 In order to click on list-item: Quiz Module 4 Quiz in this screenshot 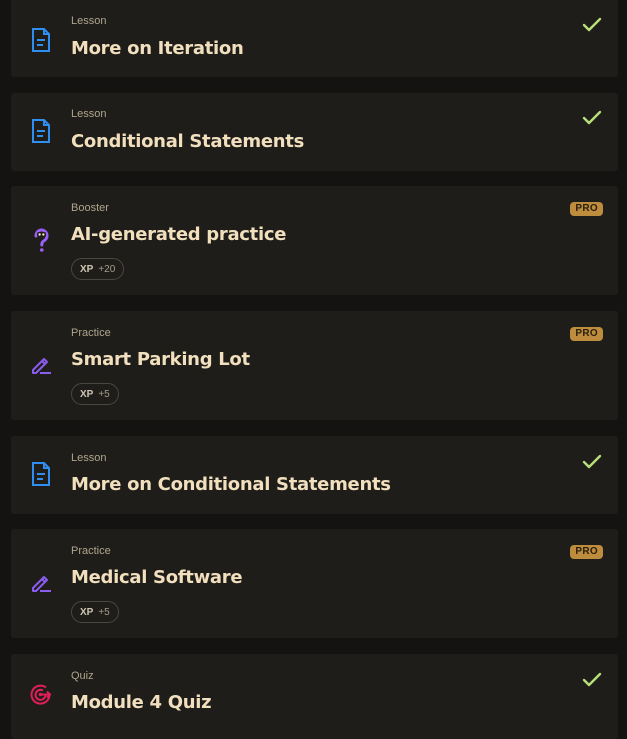, I will do `click(314, 696)`.